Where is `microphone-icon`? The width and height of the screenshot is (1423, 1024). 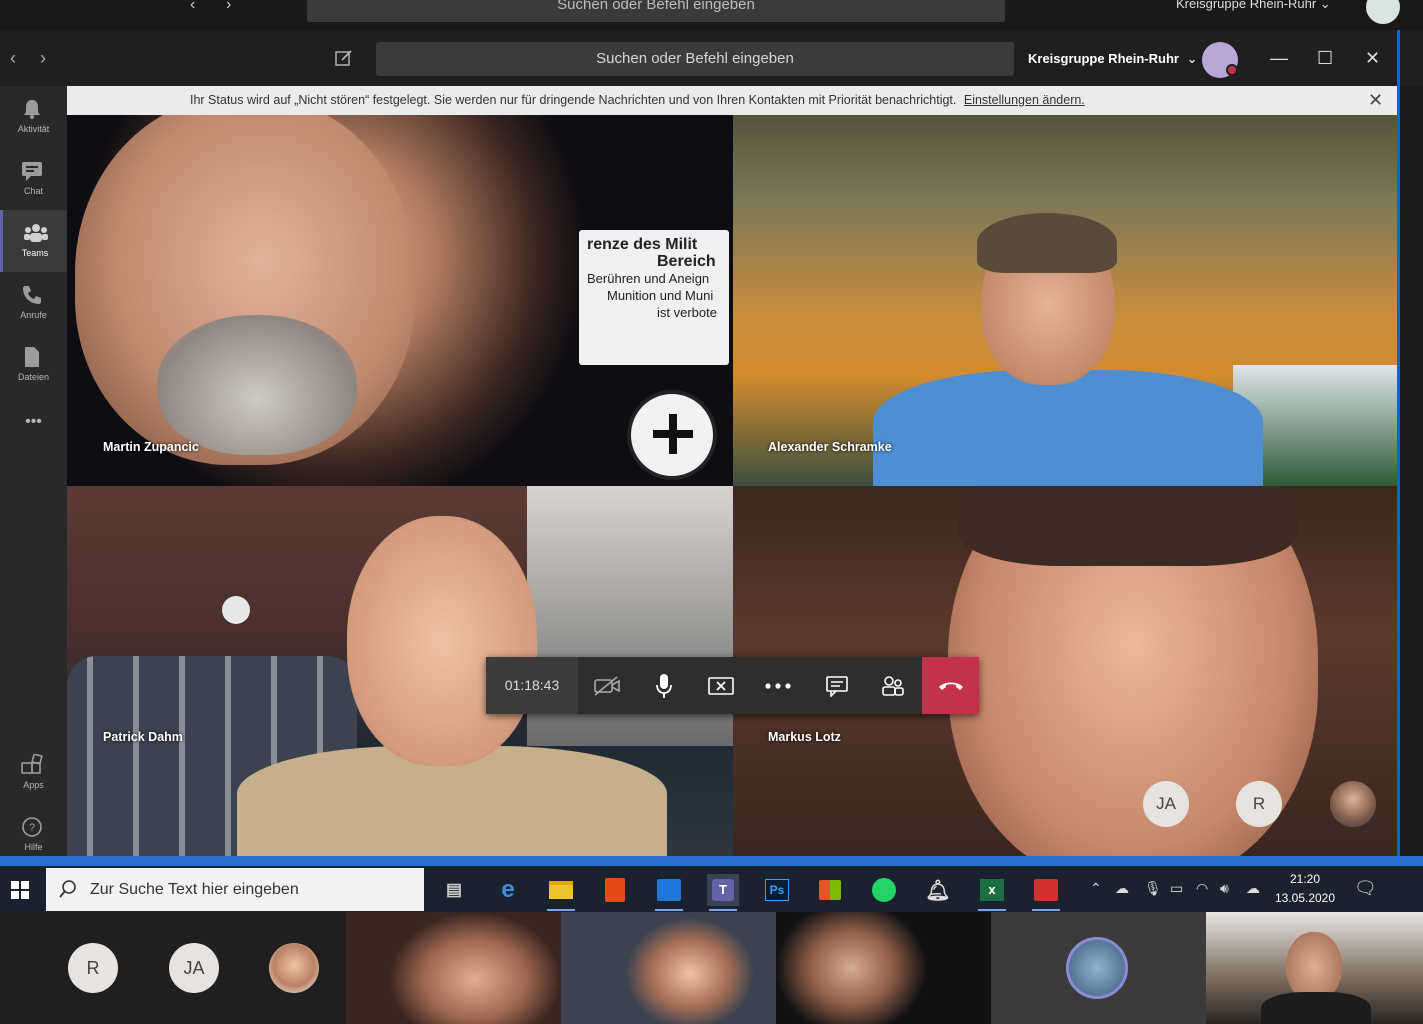
microphone-icon is located at coordinates (663, 685).